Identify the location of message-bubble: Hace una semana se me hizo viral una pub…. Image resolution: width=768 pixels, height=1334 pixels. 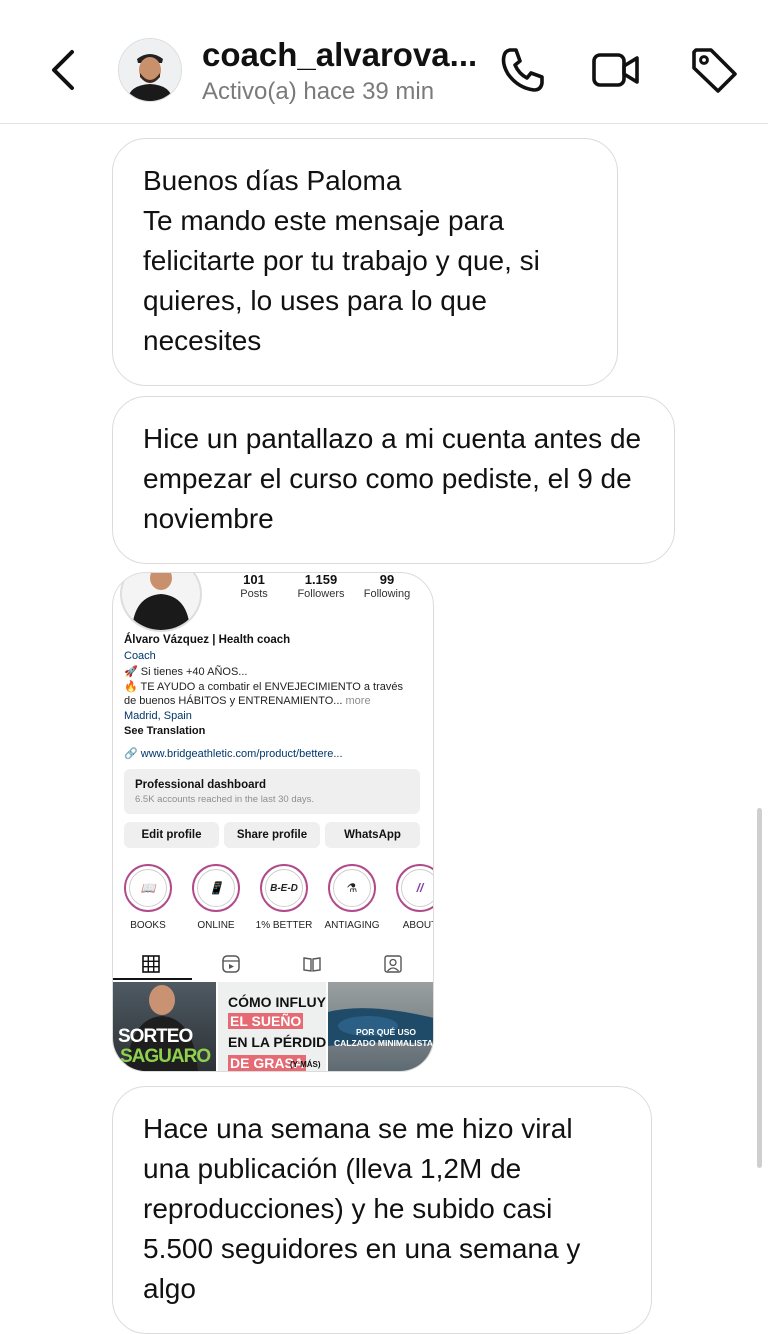
(382, 1210).